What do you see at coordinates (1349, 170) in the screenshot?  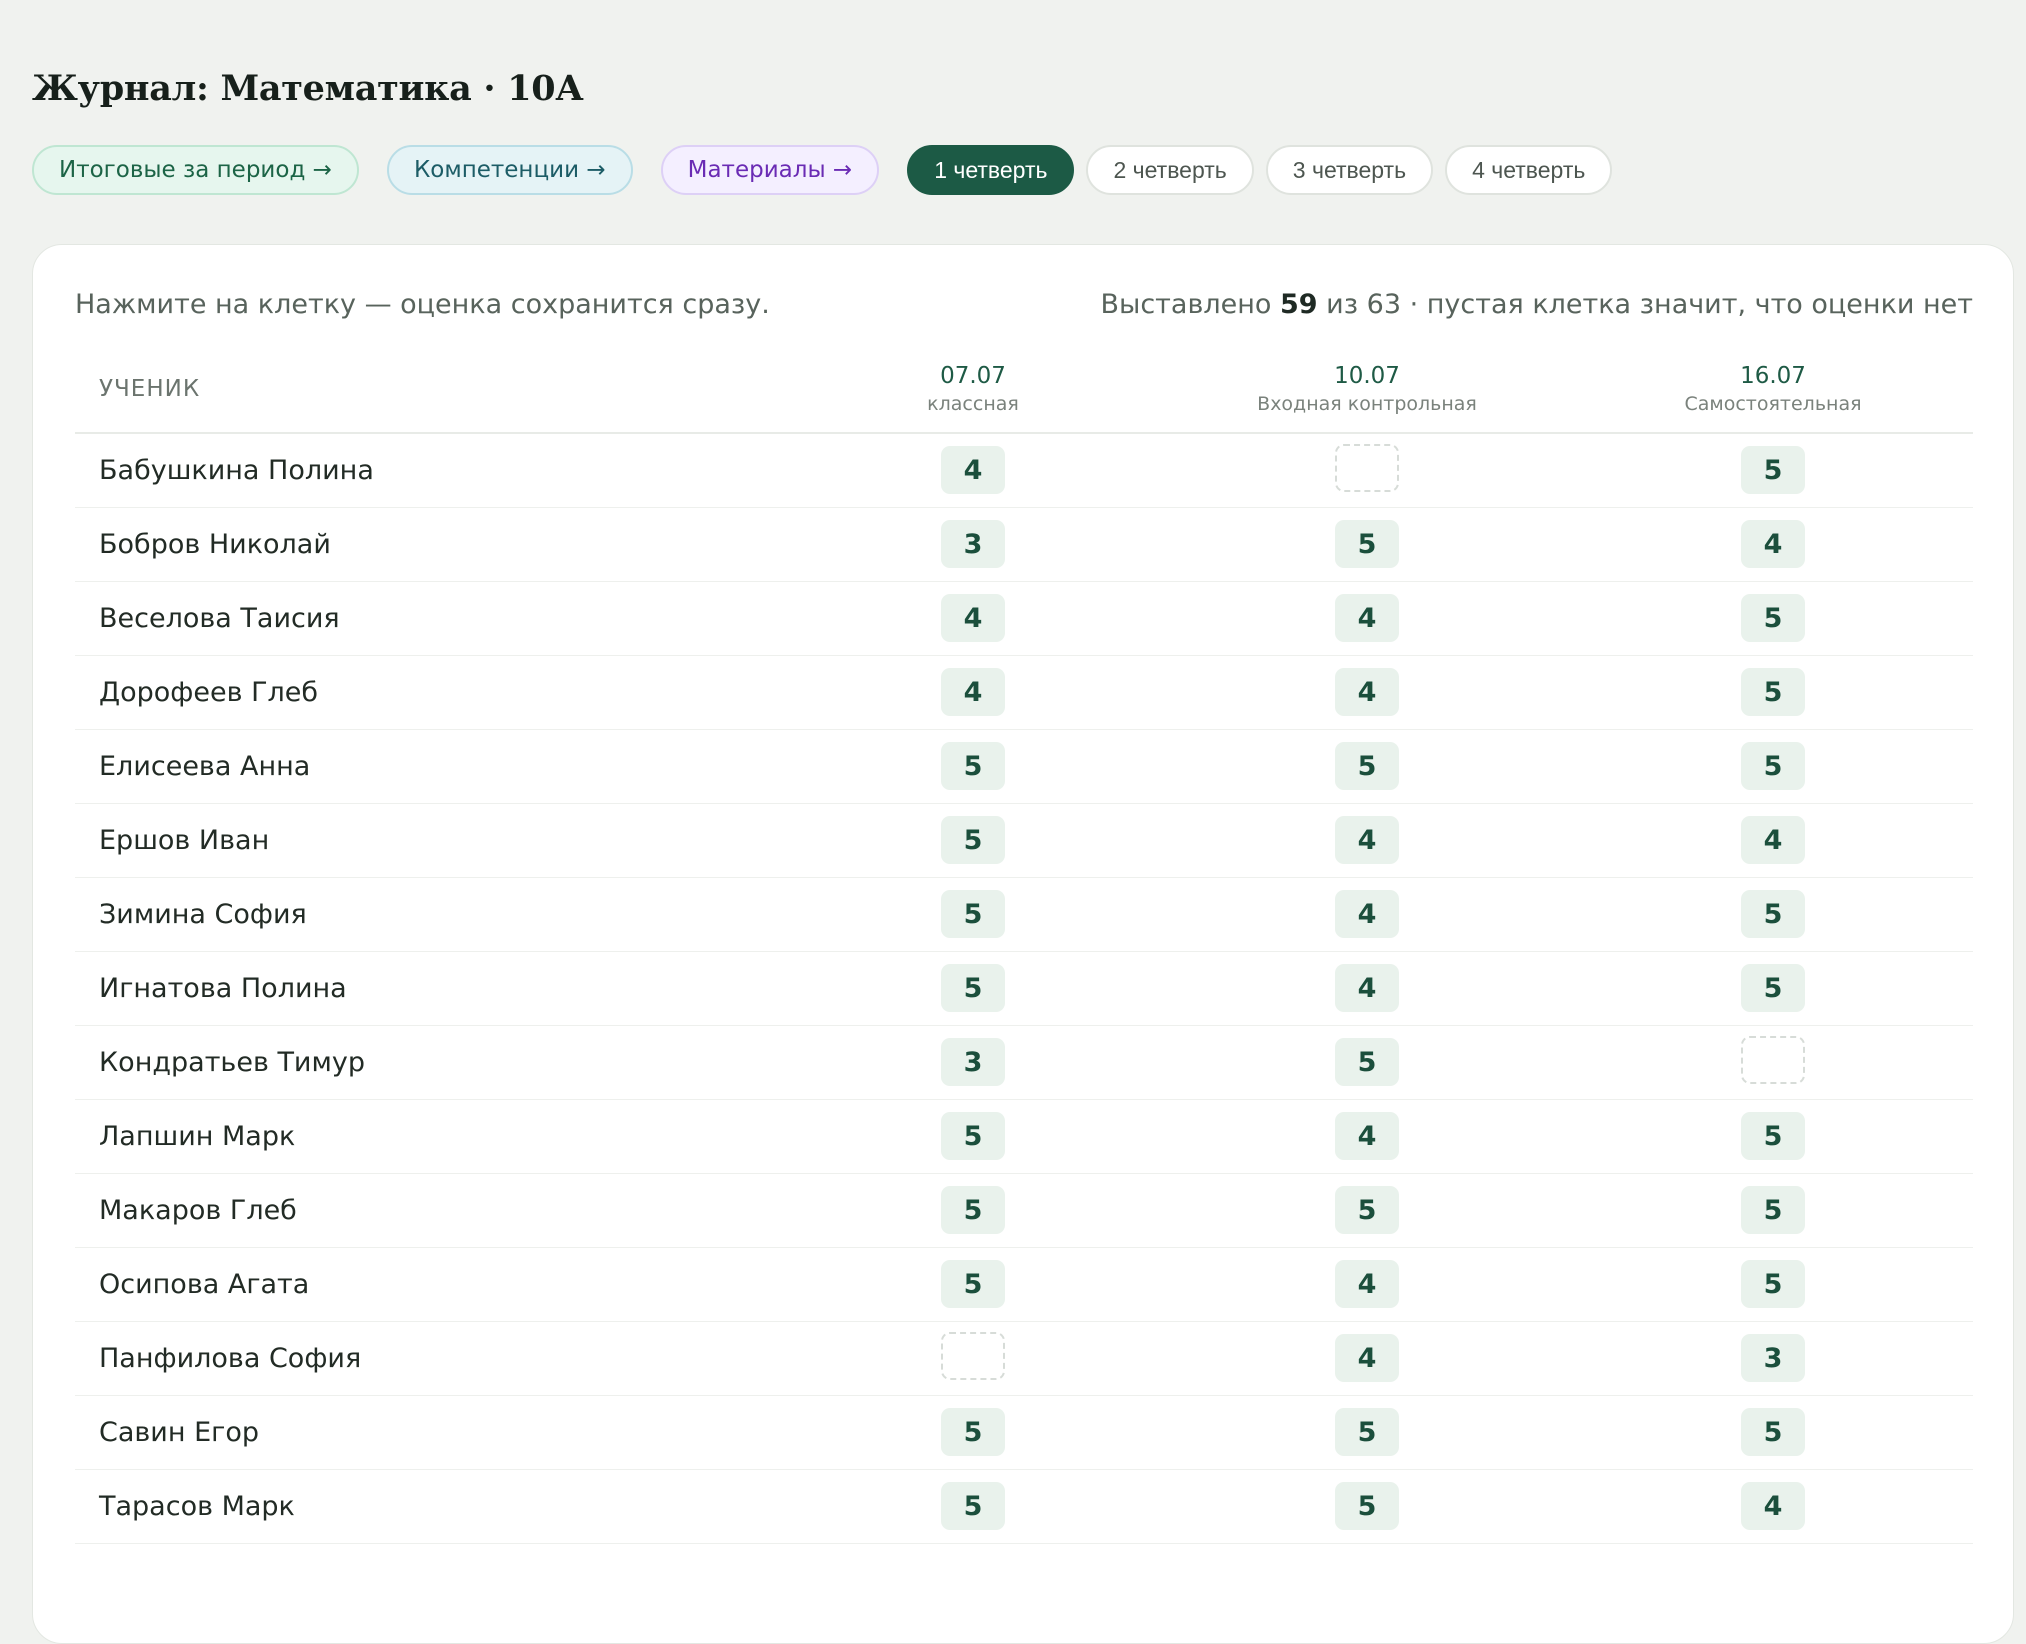 I see `quarter-tab-3: 3 четверть` at bounding box center [1349, 170].